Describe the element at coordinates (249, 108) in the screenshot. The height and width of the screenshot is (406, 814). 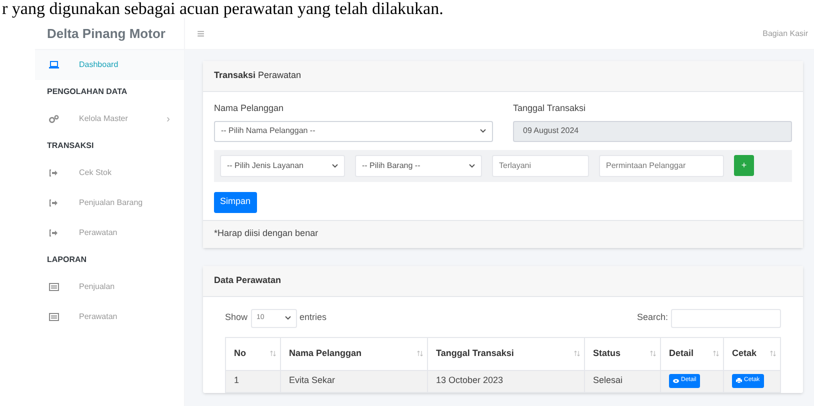
I see `field-label: Nama Pelanggan` at that location.